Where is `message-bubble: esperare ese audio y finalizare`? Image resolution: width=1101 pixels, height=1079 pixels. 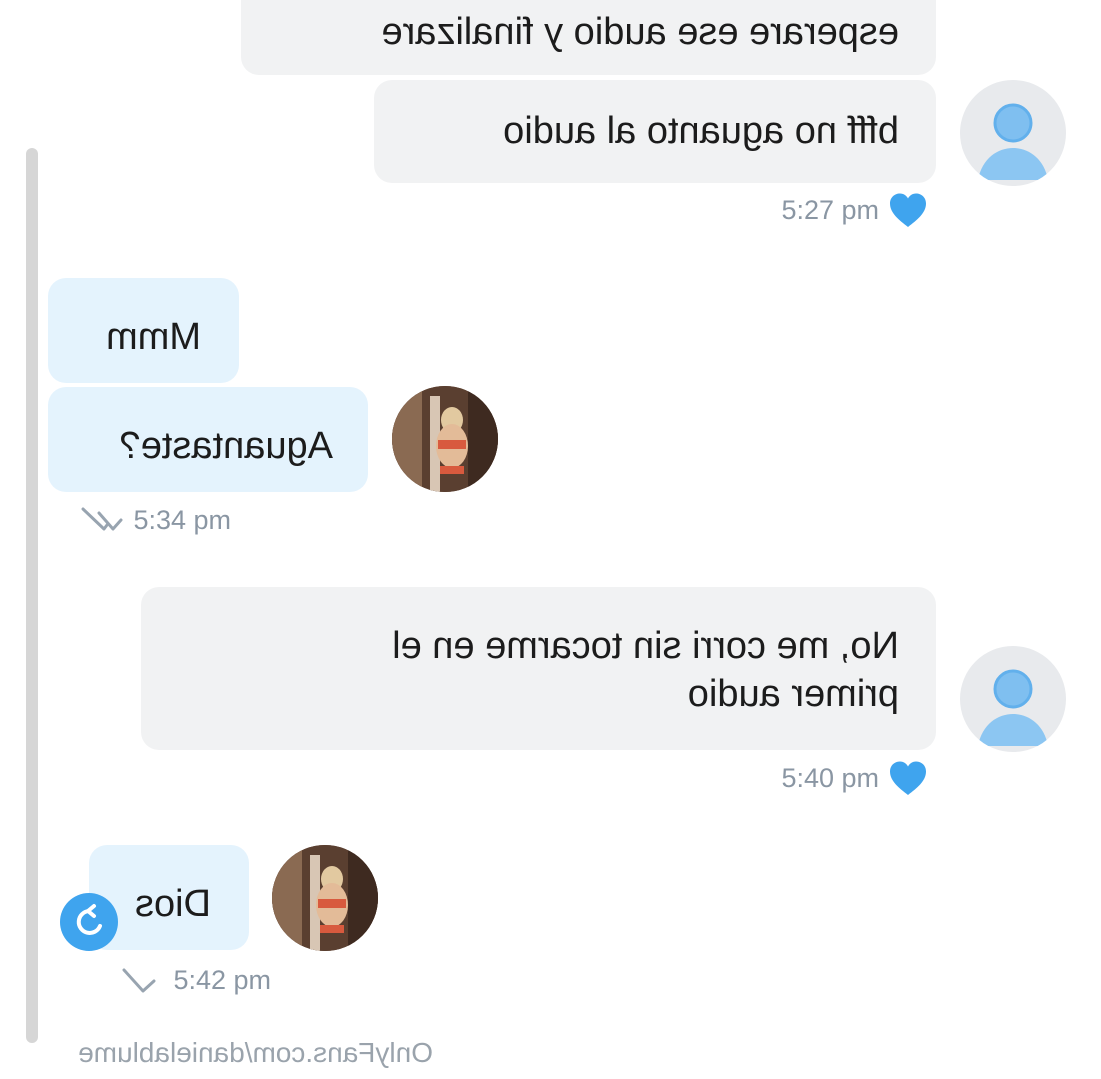
message-bubble: esperare ese audio y finalizare is located at coordinates (588, 37).